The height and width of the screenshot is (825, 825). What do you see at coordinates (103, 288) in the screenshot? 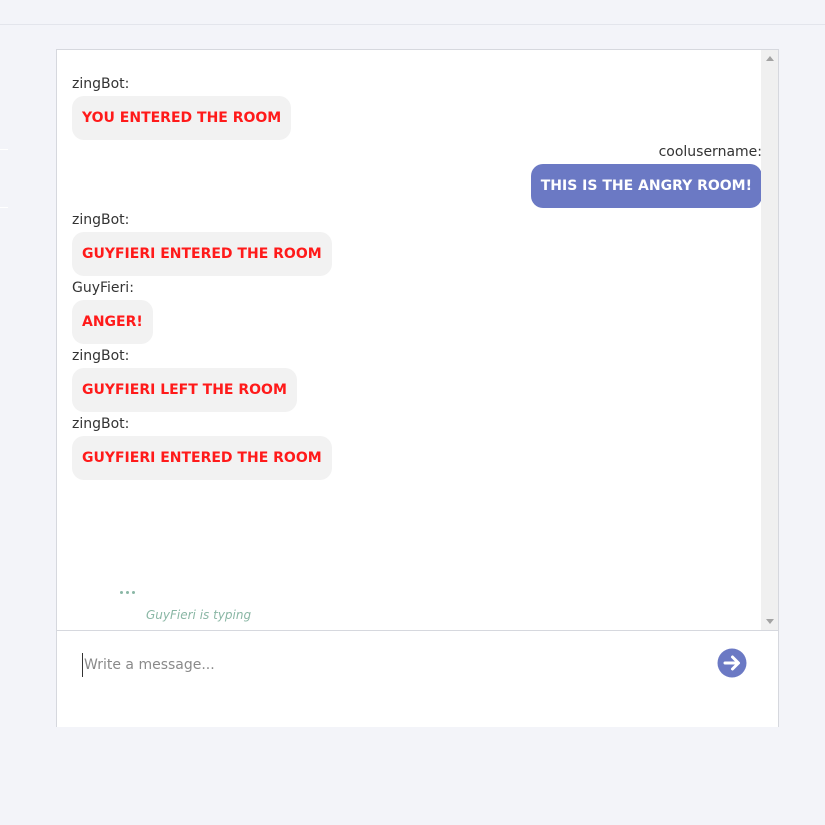
I see `message-sender: GuyFieri:` at bounding box center [103, 288].